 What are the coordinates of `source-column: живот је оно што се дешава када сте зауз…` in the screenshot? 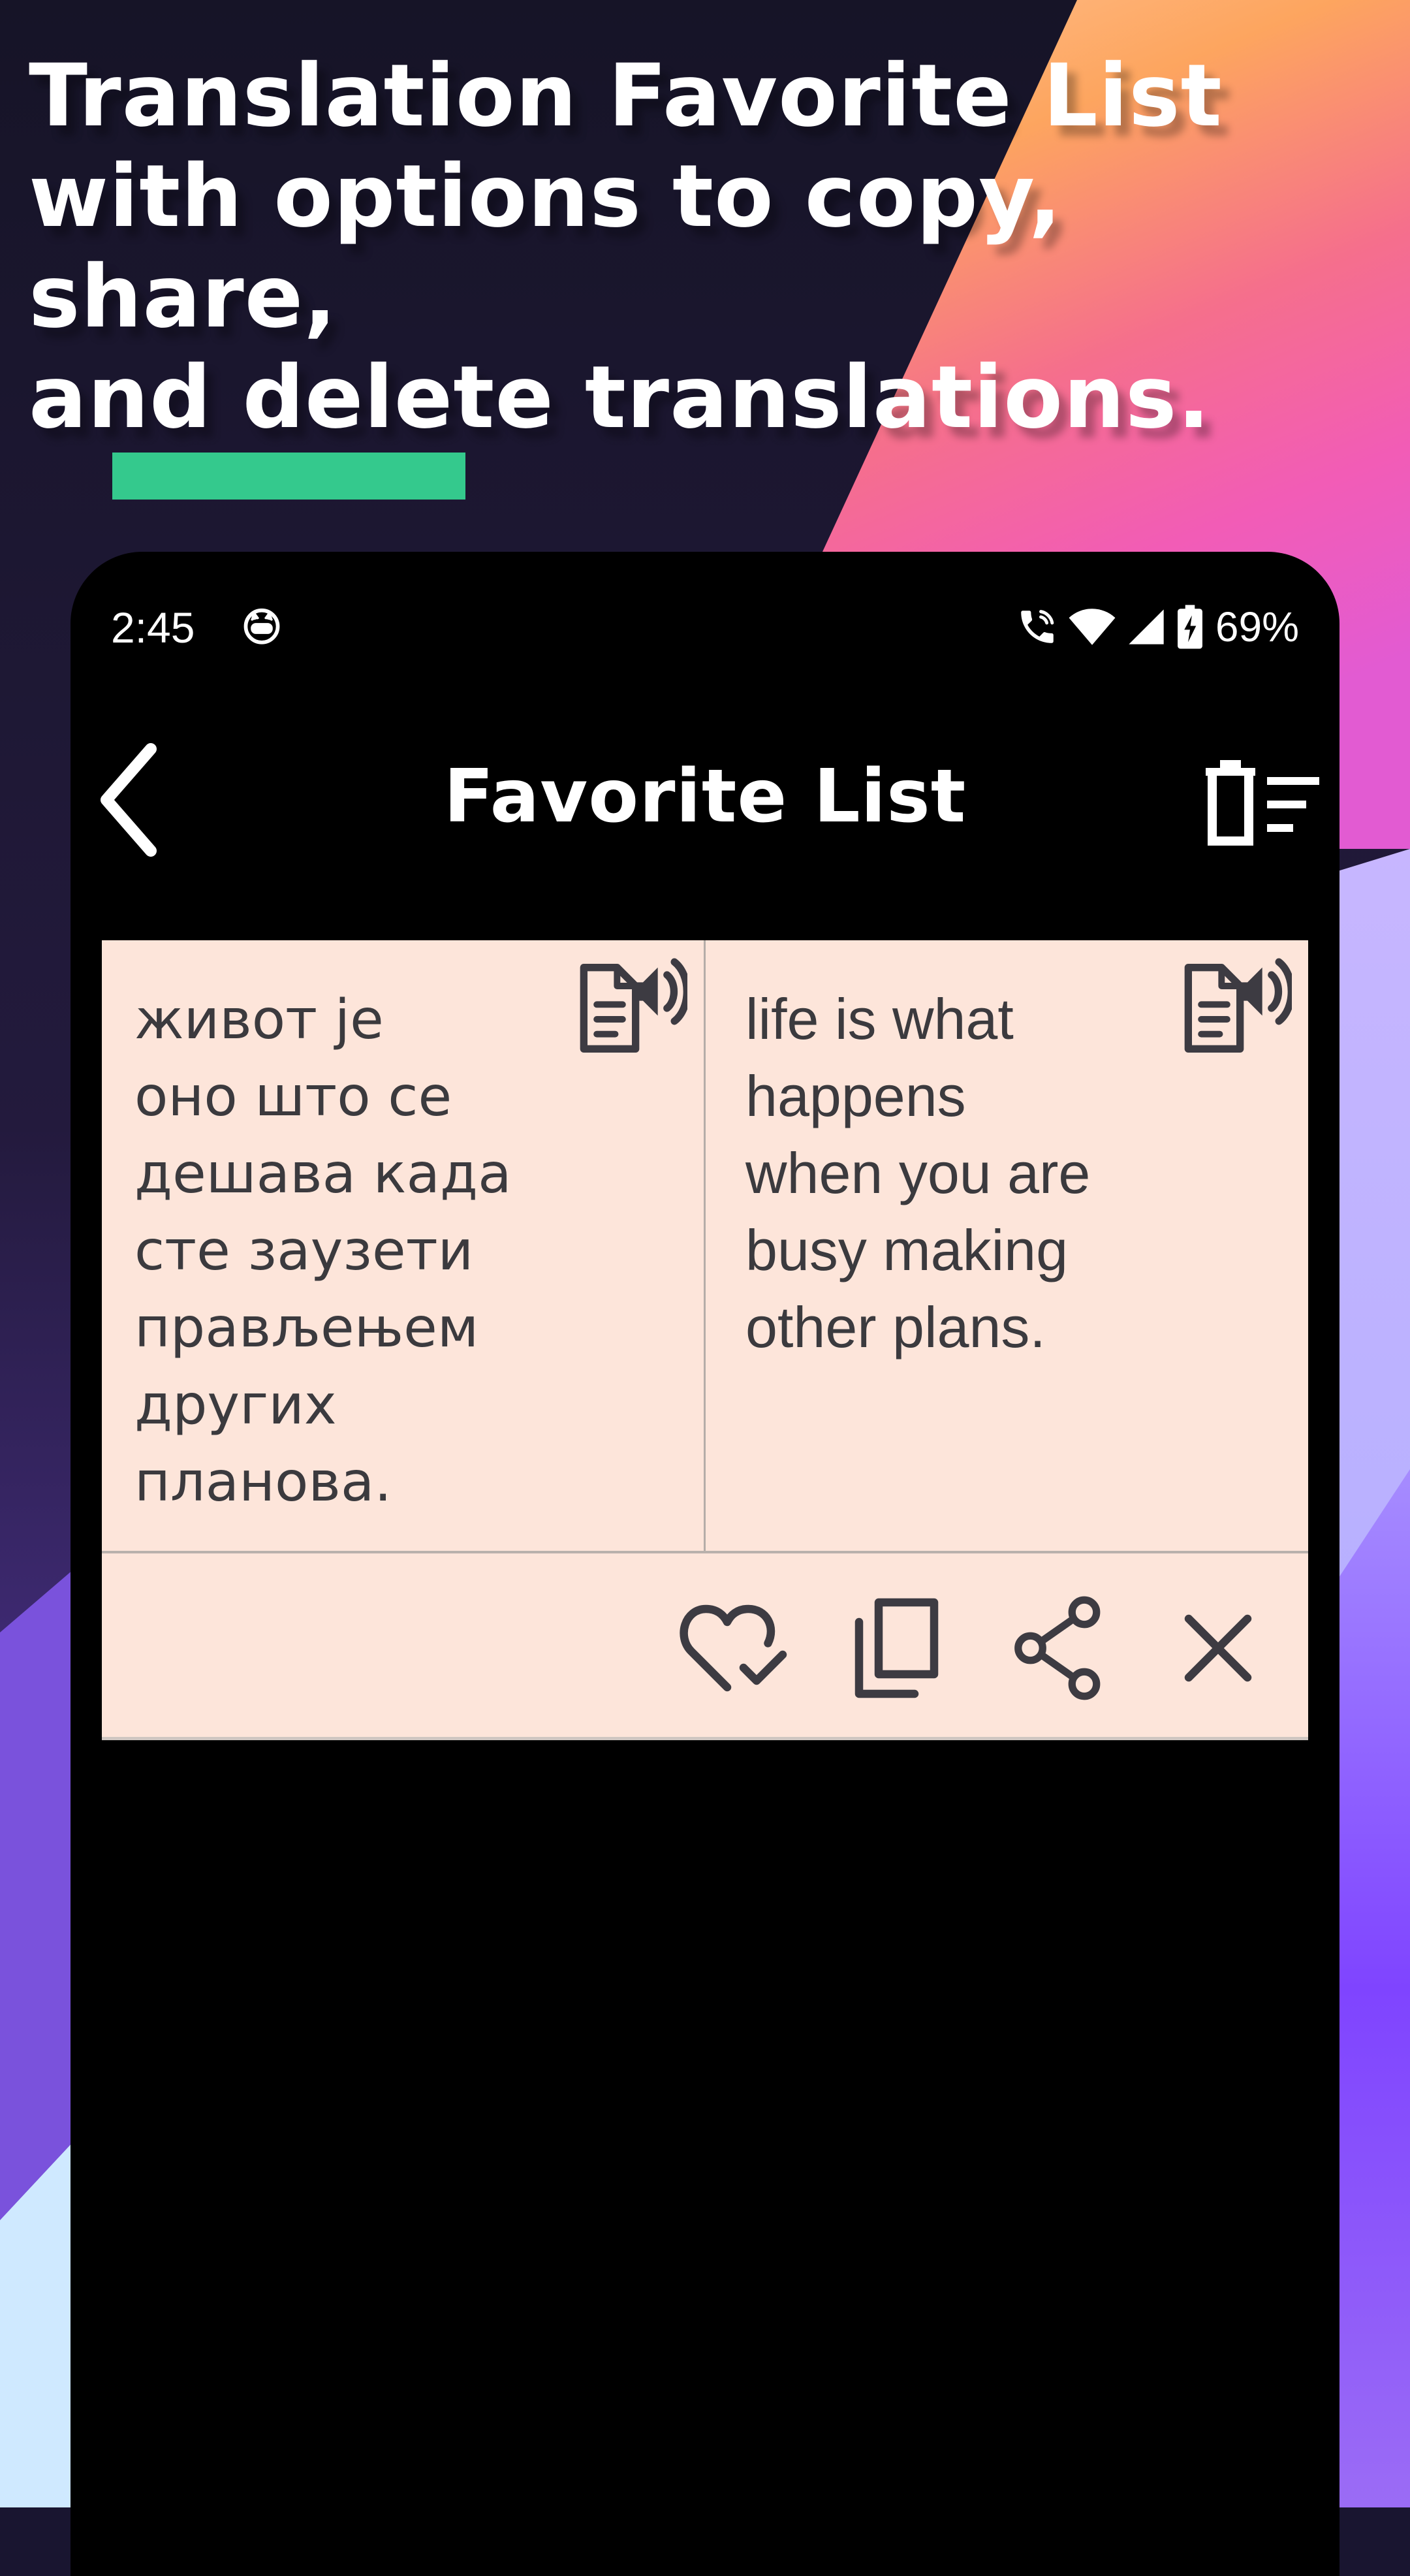 It's located at (403, 1246).